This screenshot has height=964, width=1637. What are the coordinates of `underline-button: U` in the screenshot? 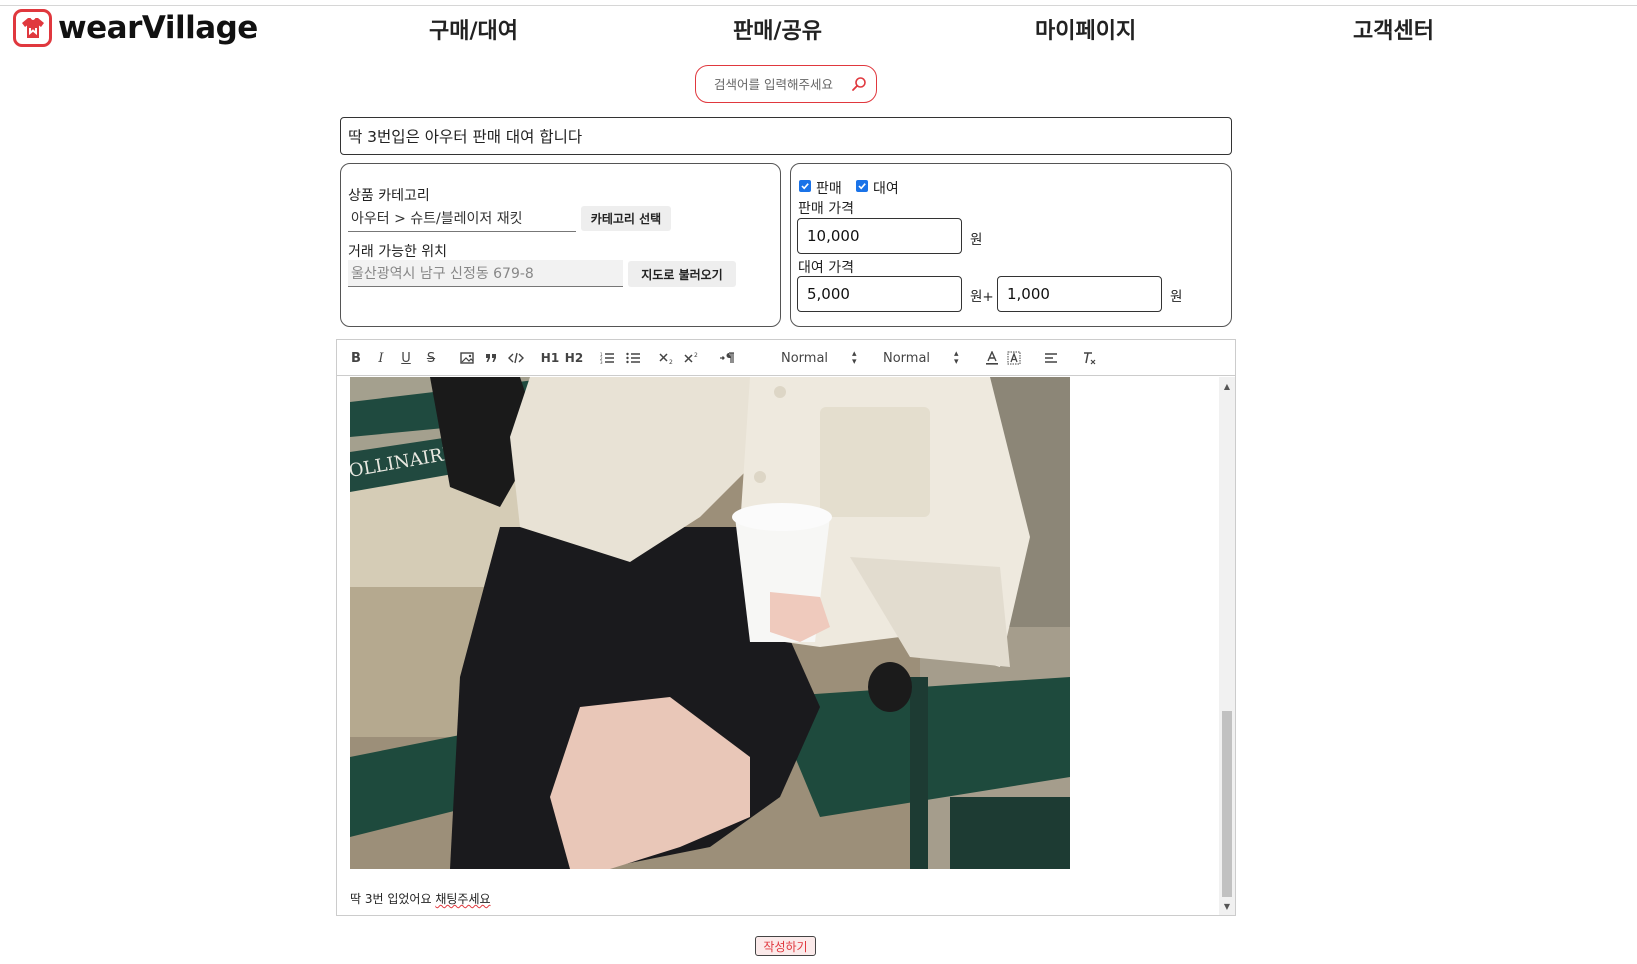 It's located at (406, 358).